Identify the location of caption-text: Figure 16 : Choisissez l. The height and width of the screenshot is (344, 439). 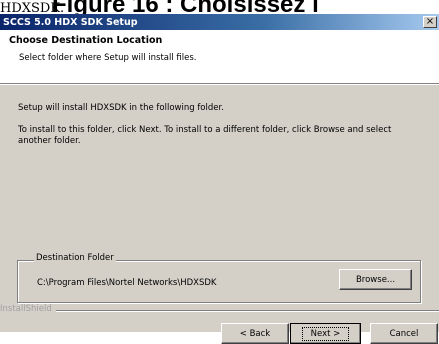
(185, 7).